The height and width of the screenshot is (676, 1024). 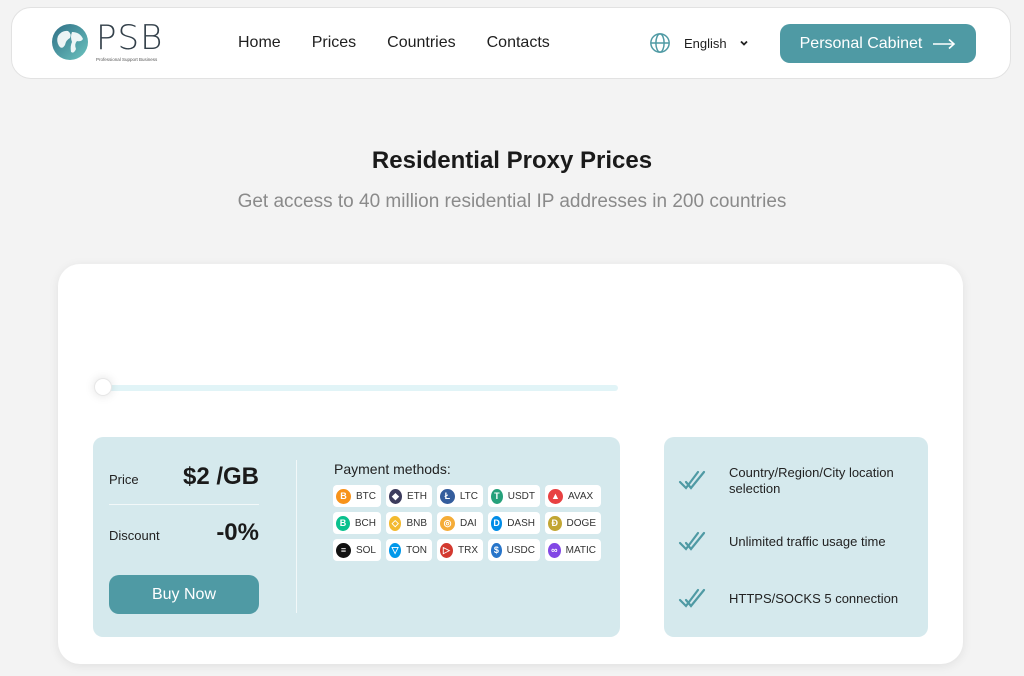 I want to click on trx-icon: ▷, so click(x=446, y=550).